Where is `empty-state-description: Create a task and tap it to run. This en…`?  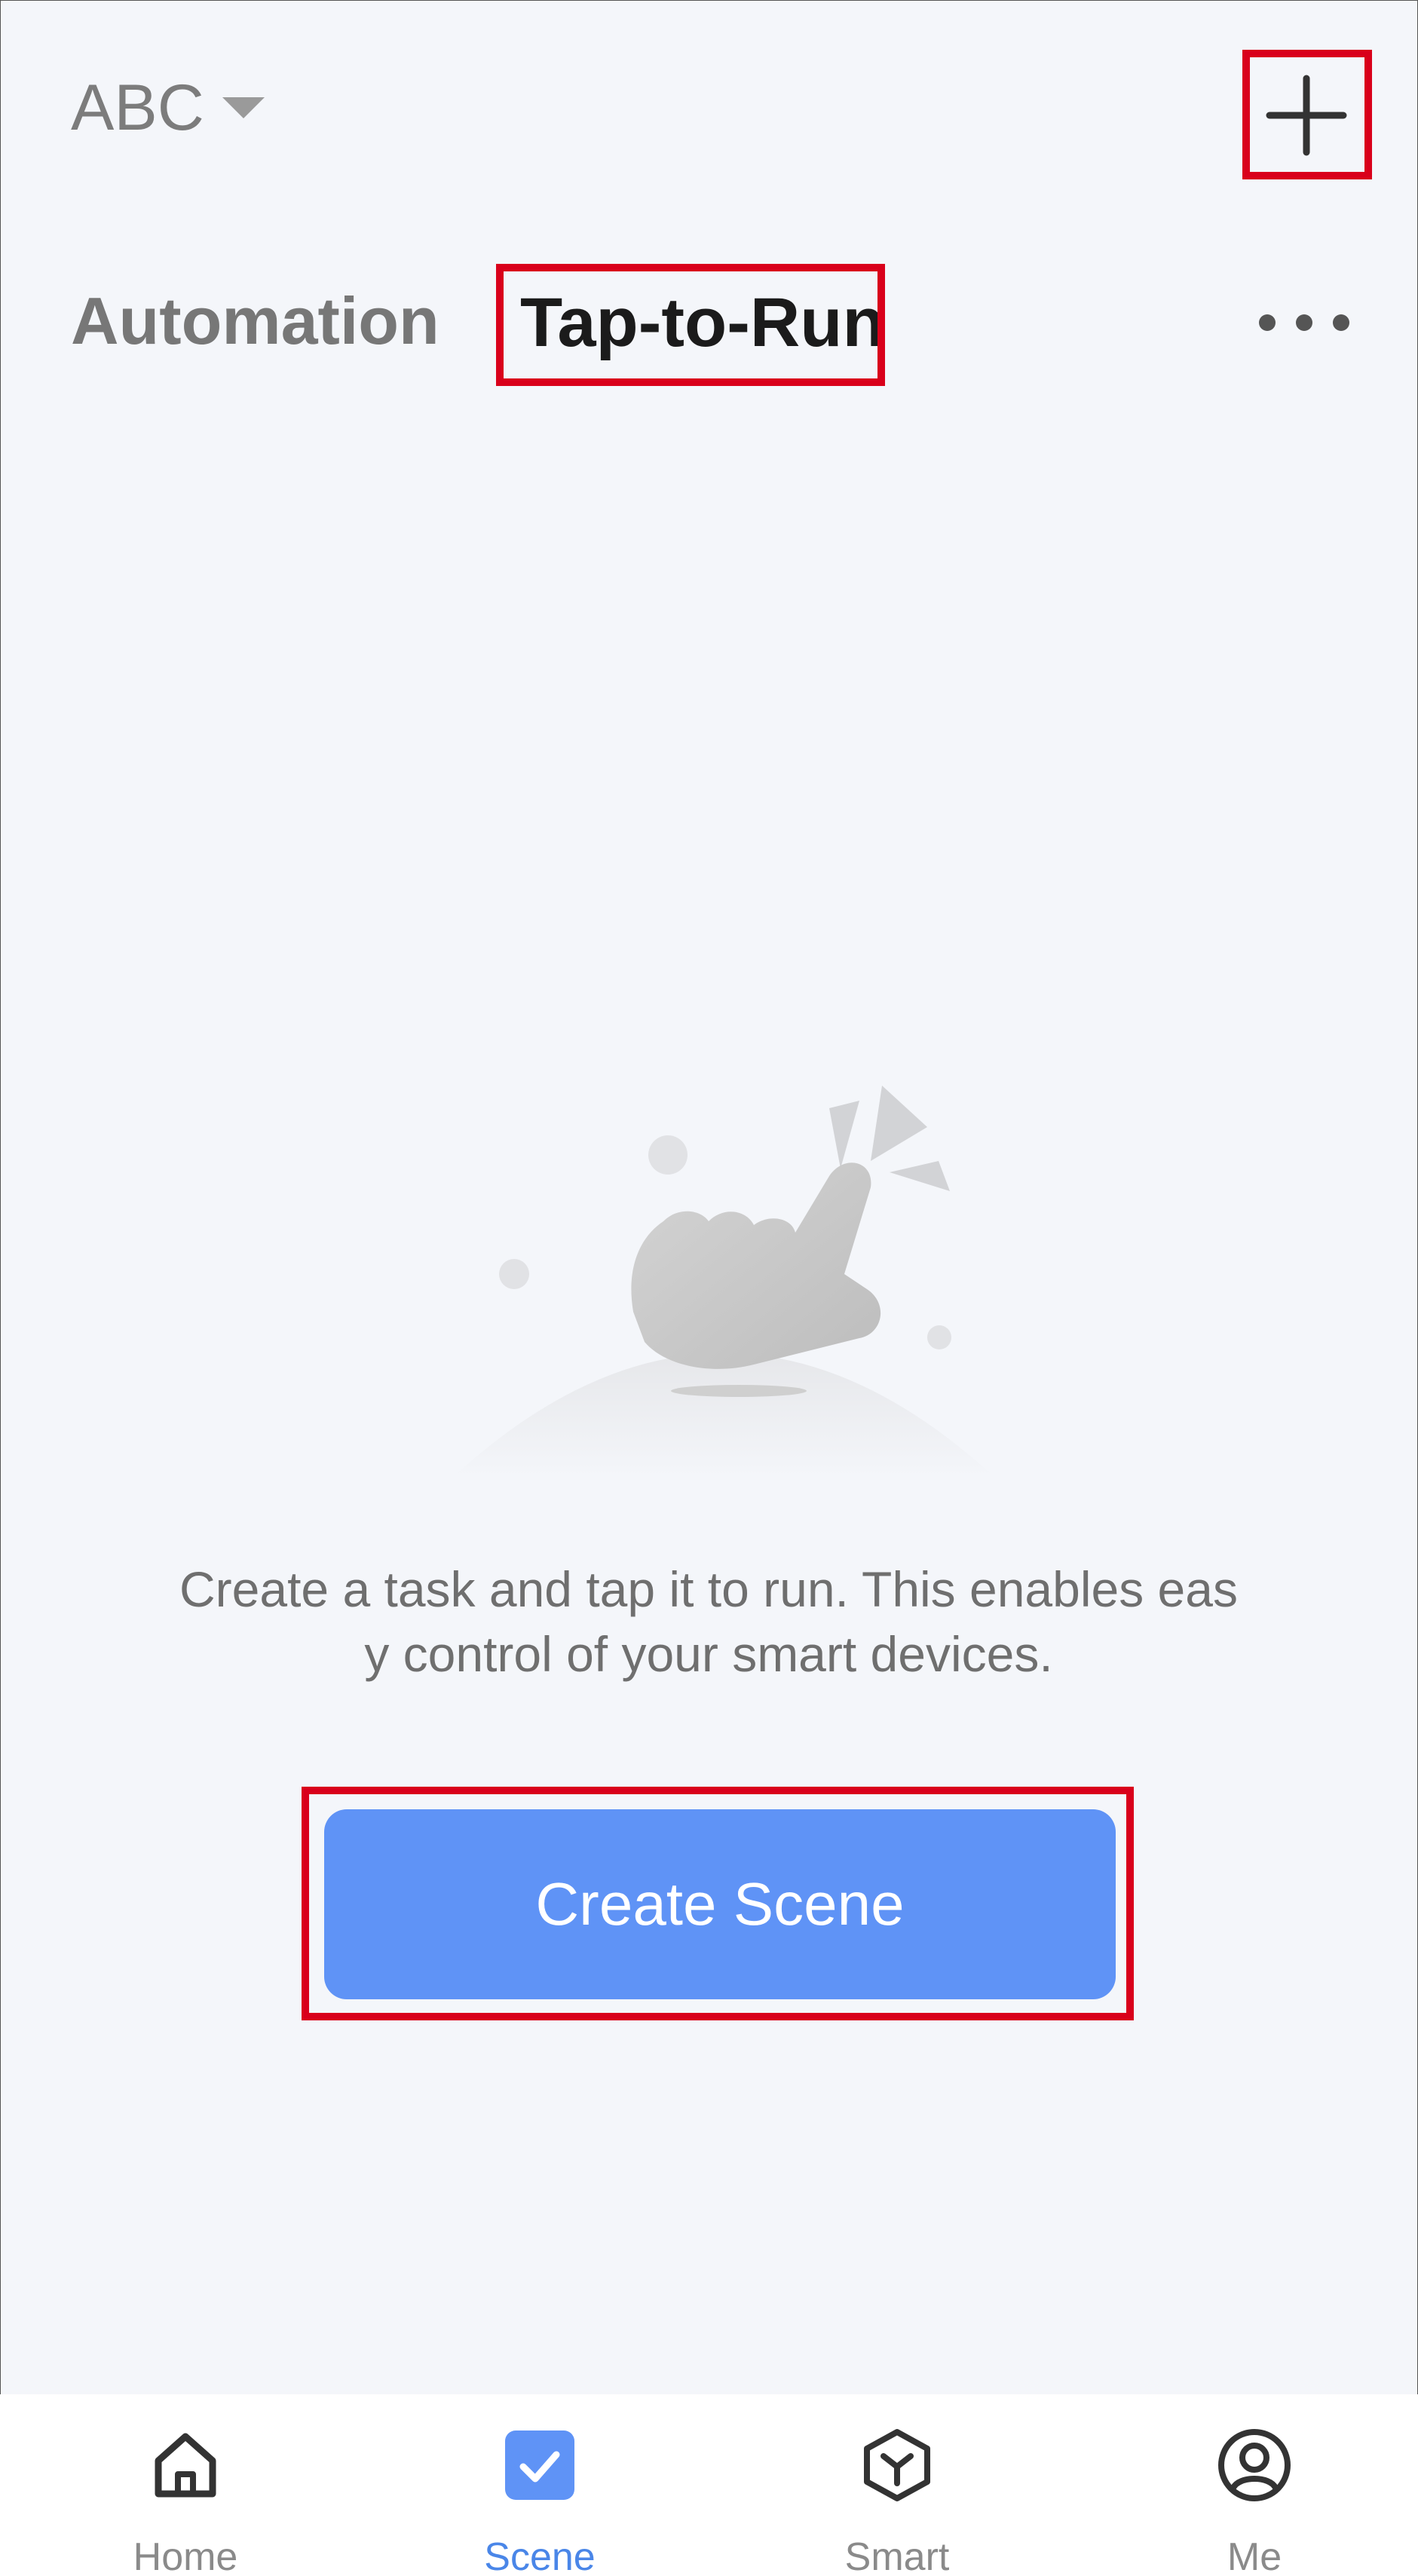
empty-state-description: Create a task and tap it to run. This en… is located at coordinates (709, 1621).